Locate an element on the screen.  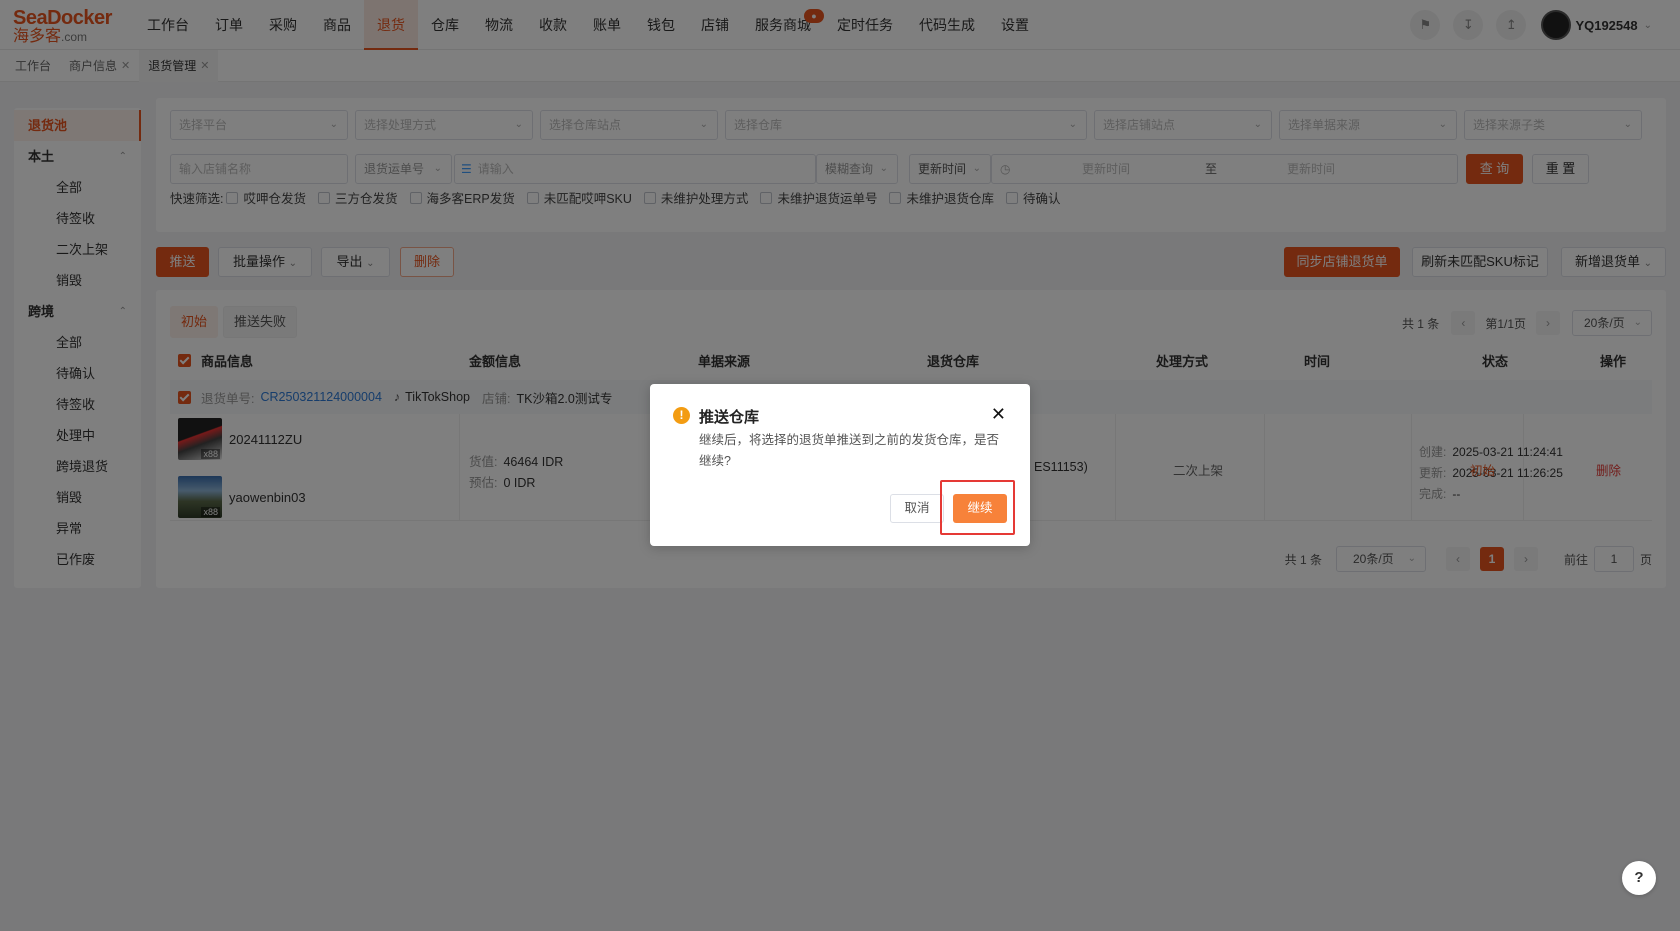
dialog-message: 继续后，将选择的退货单推送到之前的发货仓库，是否继续? is located at coordinates (849, 450).